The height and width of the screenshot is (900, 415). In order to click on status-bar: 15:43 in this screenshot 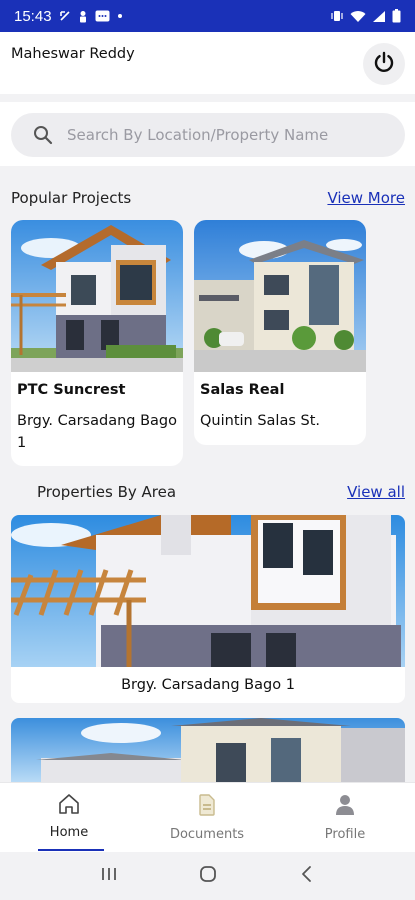, I will do `click(207, 16)`.